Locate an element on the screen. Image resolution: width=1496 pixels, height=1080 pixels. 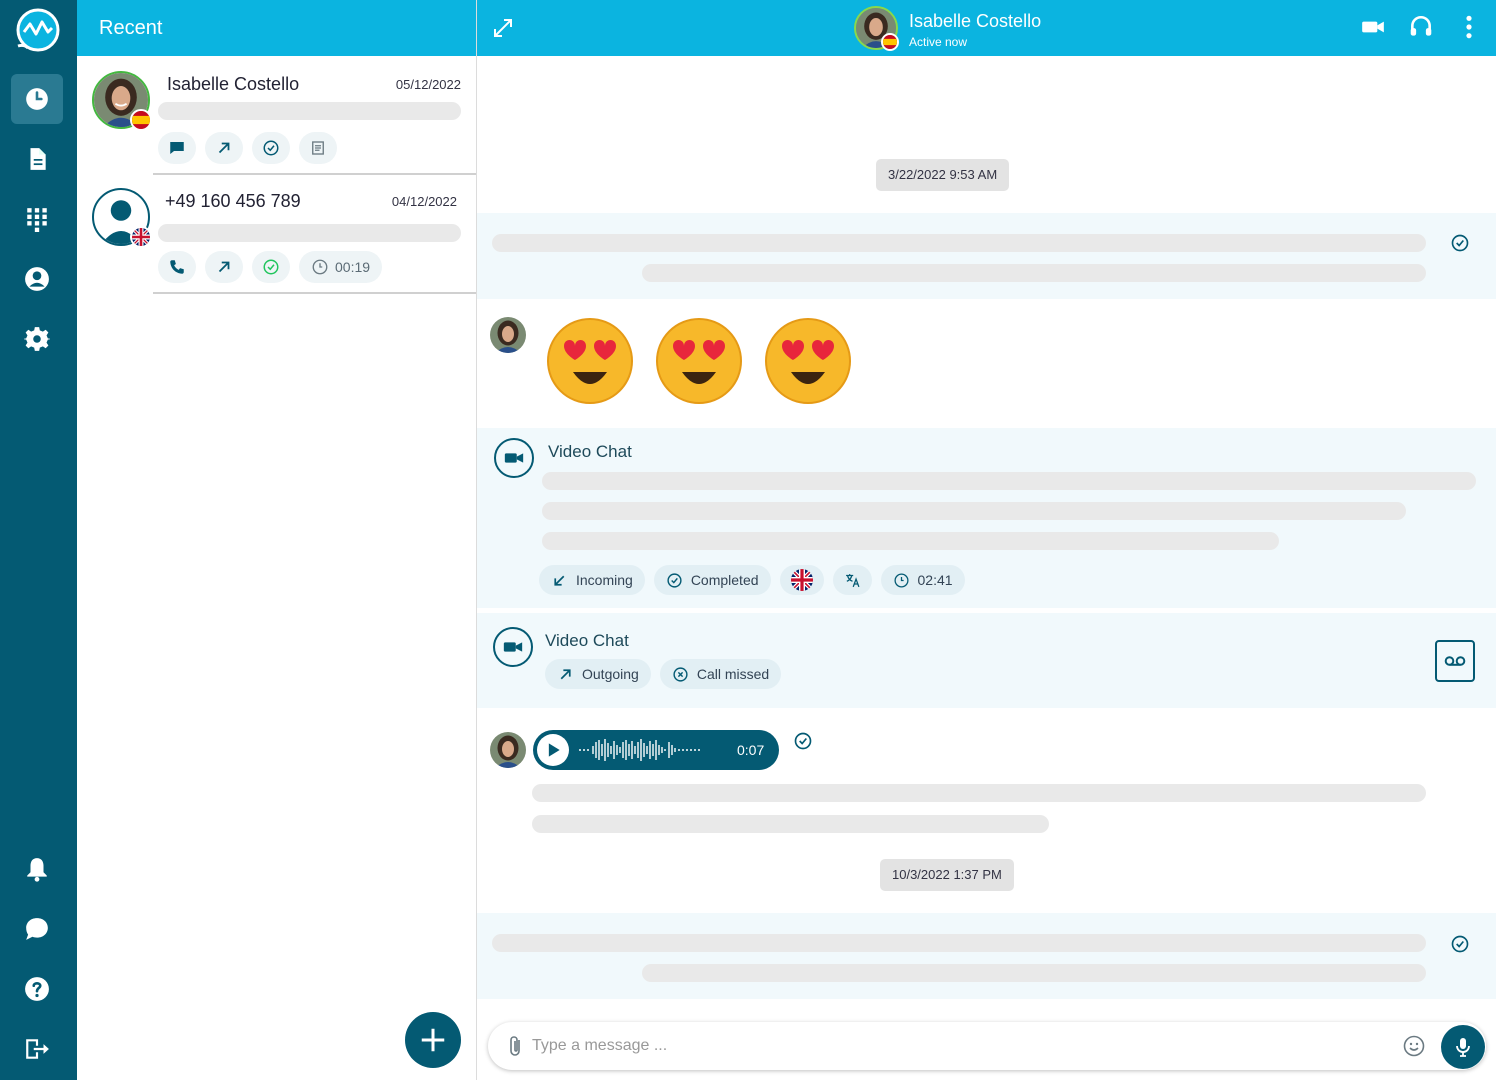
message-icon is located at coordinates (177, 148).